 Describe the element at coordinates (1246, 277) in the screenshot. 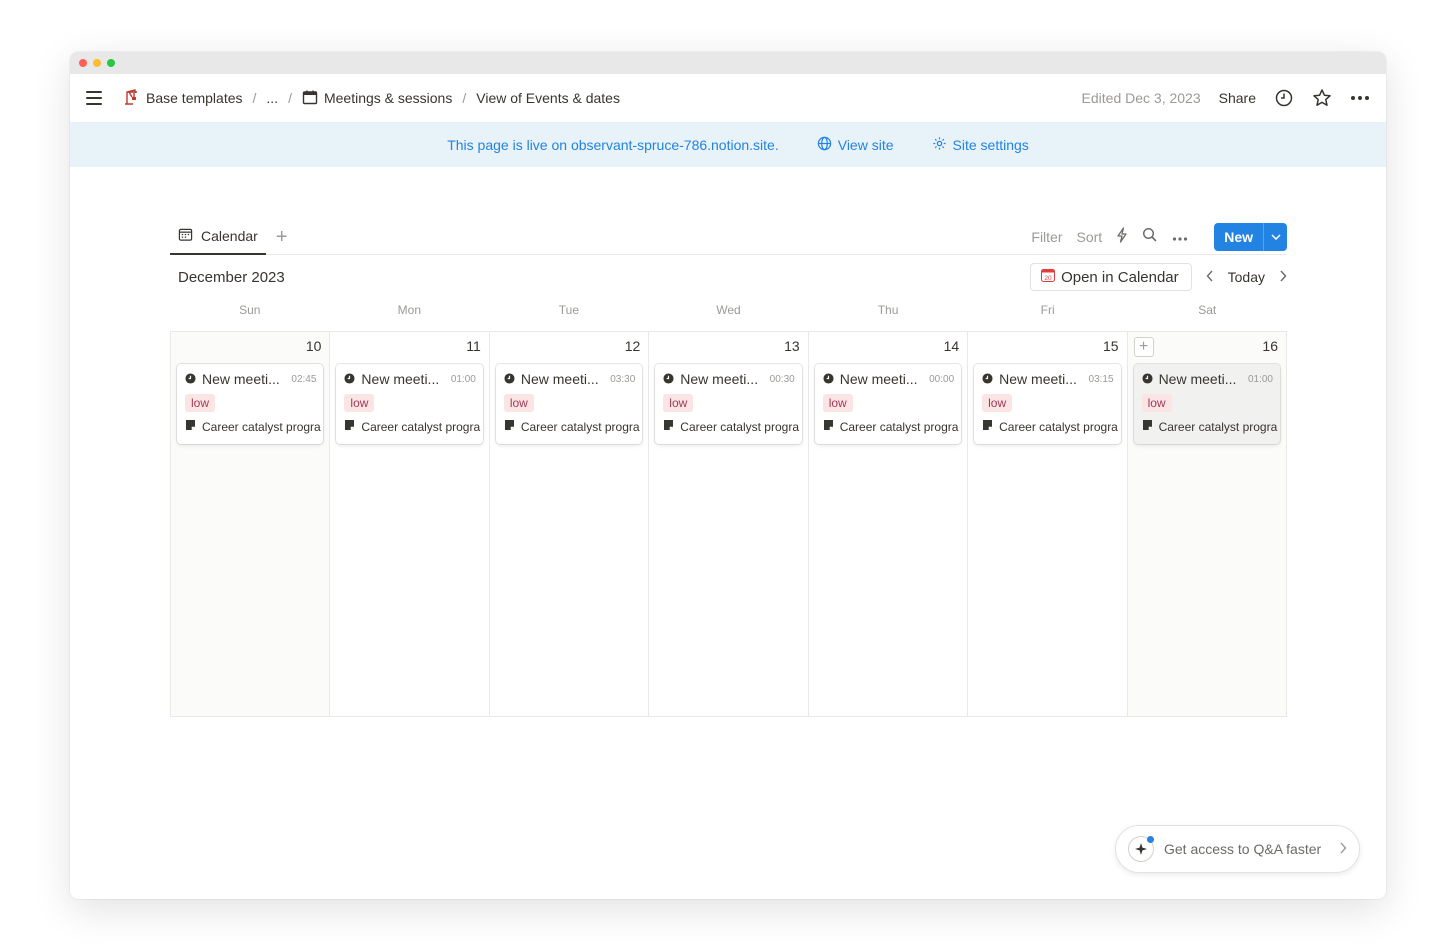

I see `today-button: Today` at that location.